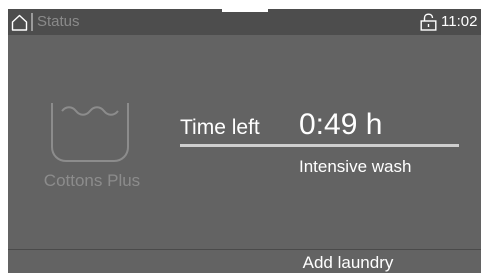 The height and width of the screenshot is (273, 481). I want to click on wash-mode: Intensive wash, so click(355, 166).